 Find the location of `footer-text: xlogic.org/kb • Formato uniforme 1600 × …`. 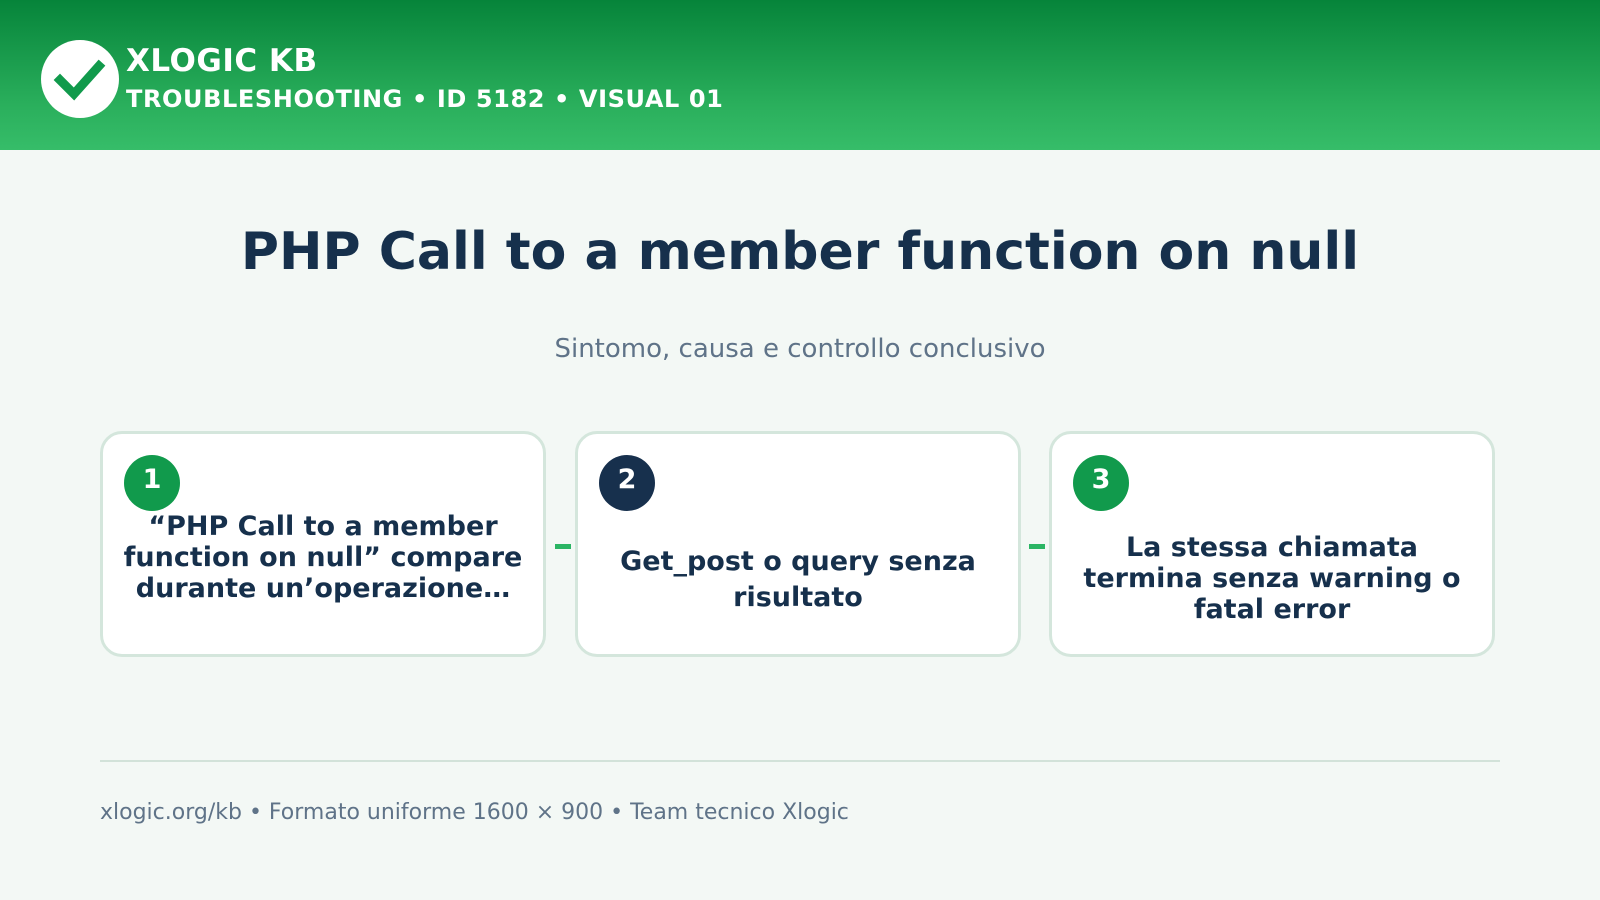

footer-text: xlogic.org/kb • Formato uniforme 1600 × … is located at coordinates (474, 812).